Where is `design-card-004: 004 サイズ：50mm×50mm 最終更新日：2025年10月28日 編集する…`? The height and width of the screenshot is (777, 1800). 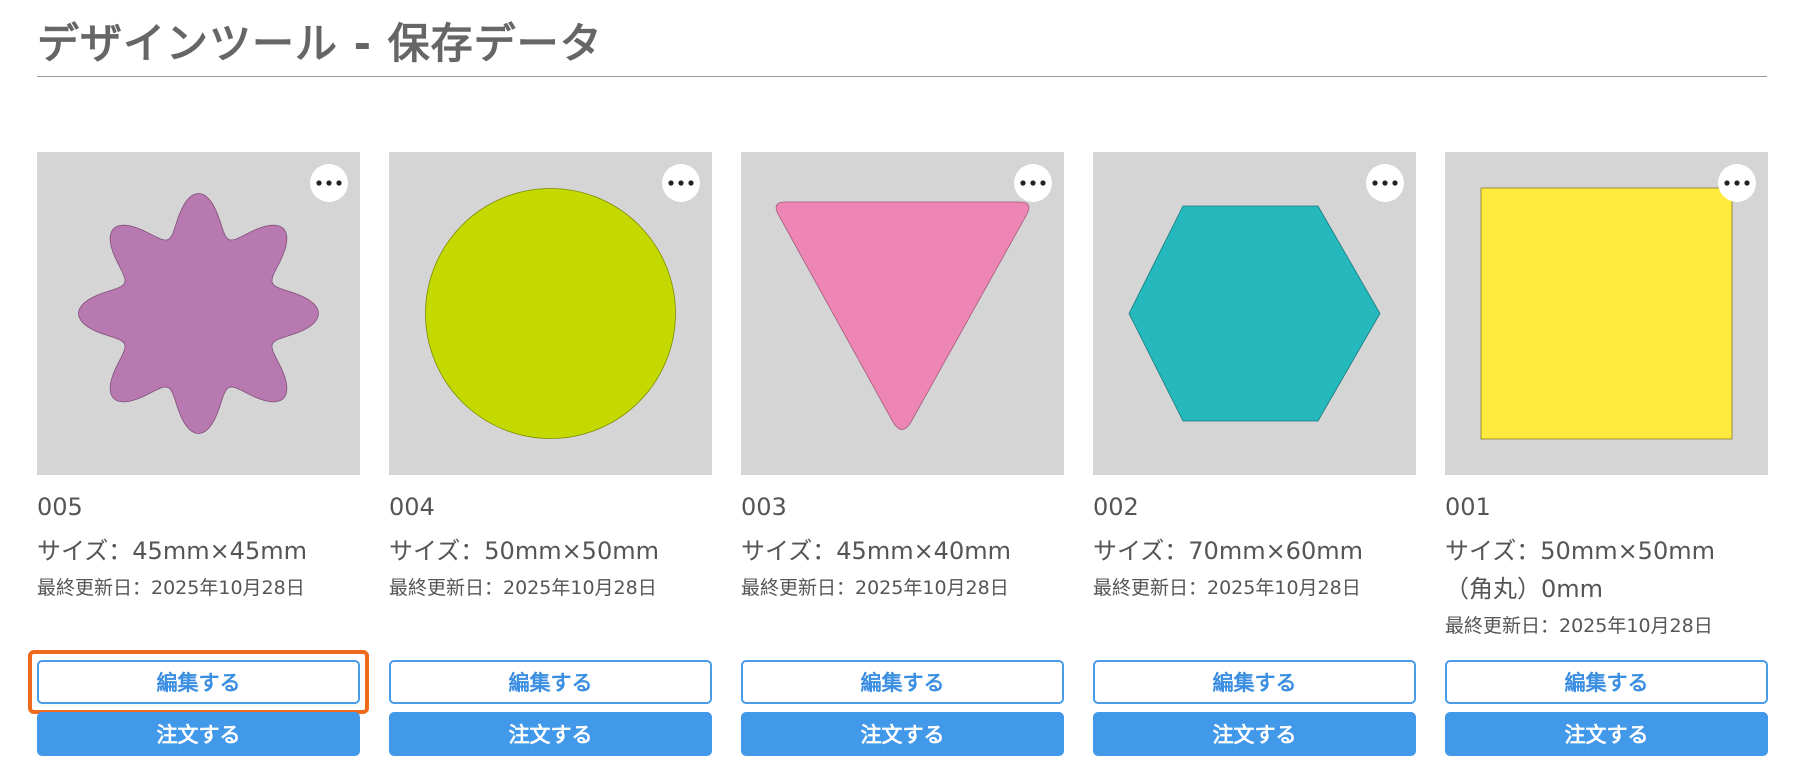 design-card-004: 004 サイズ：50mm×50mm 最終更新日：2025年10月28日 編集する… is located at coordinates (550, 454).